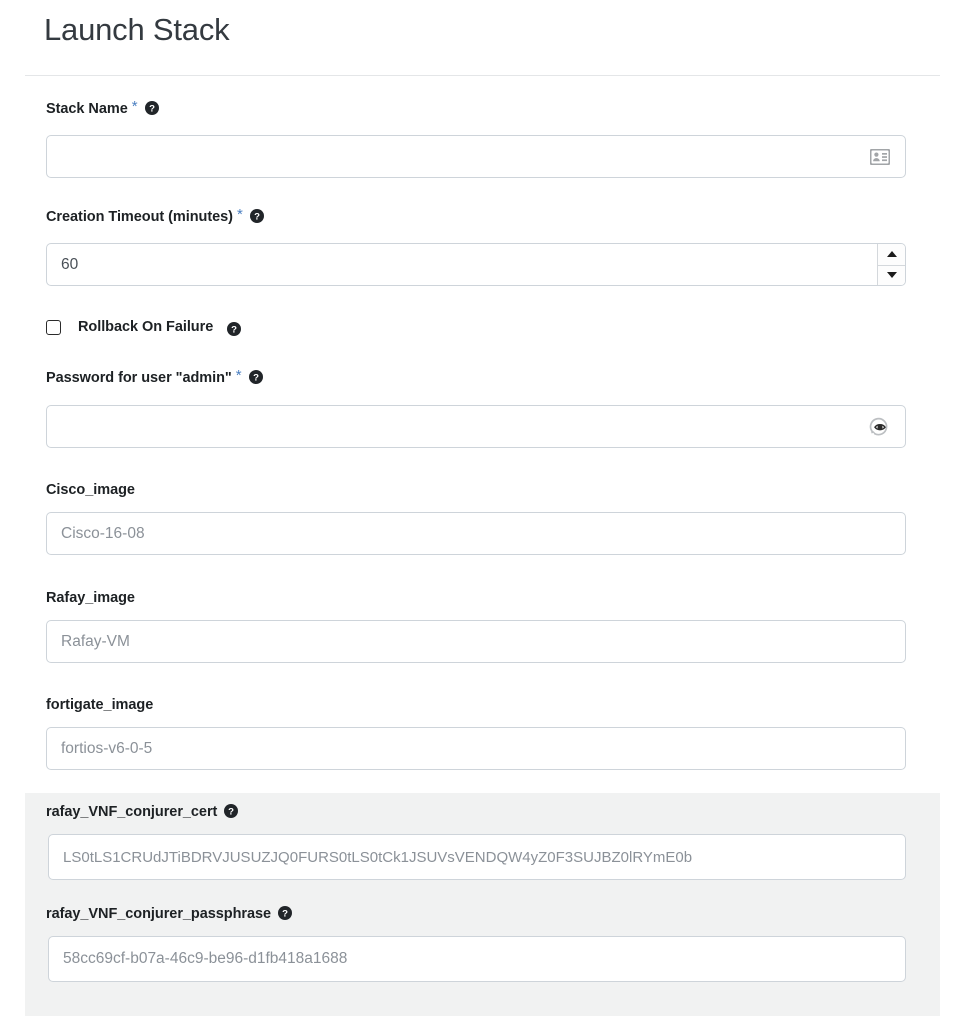 The image size is (966, 1016). I want to click on page-title: Launch Stack, so click(137, 29).